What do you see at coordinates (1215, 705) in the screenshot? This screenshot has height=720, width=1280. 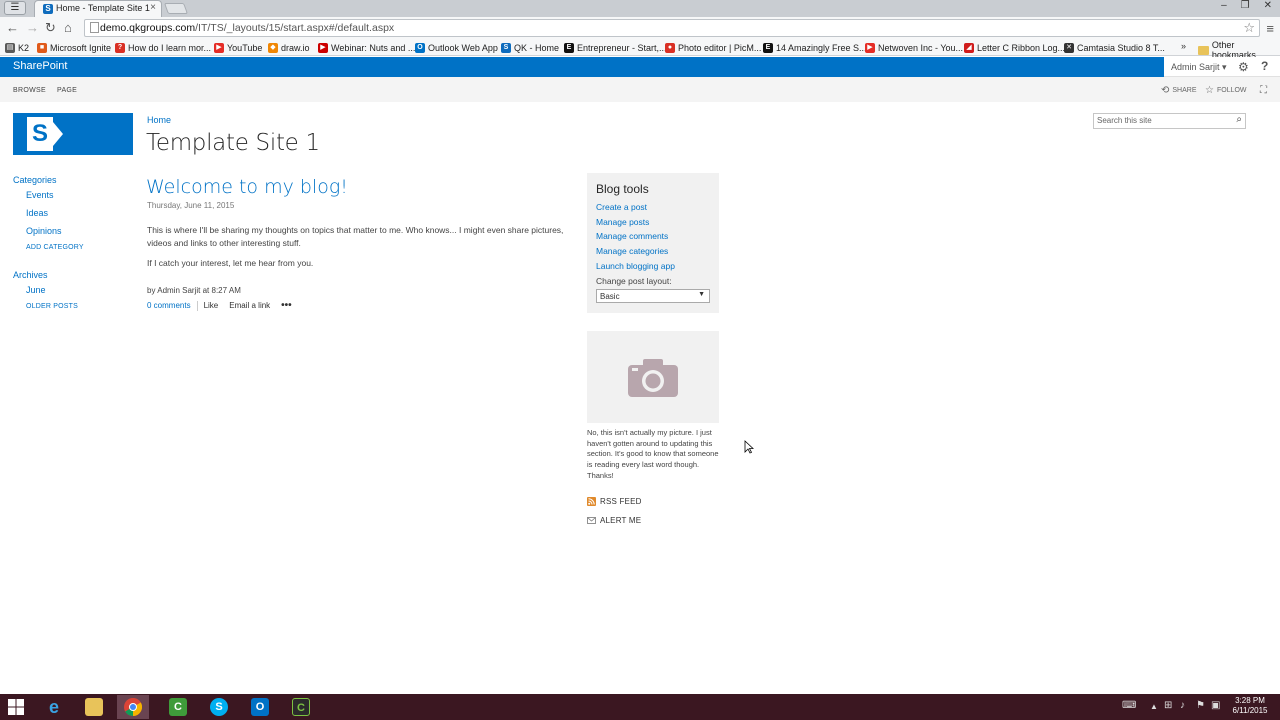 I see `network-icon: ▣` at bounding box center [1215, 705].